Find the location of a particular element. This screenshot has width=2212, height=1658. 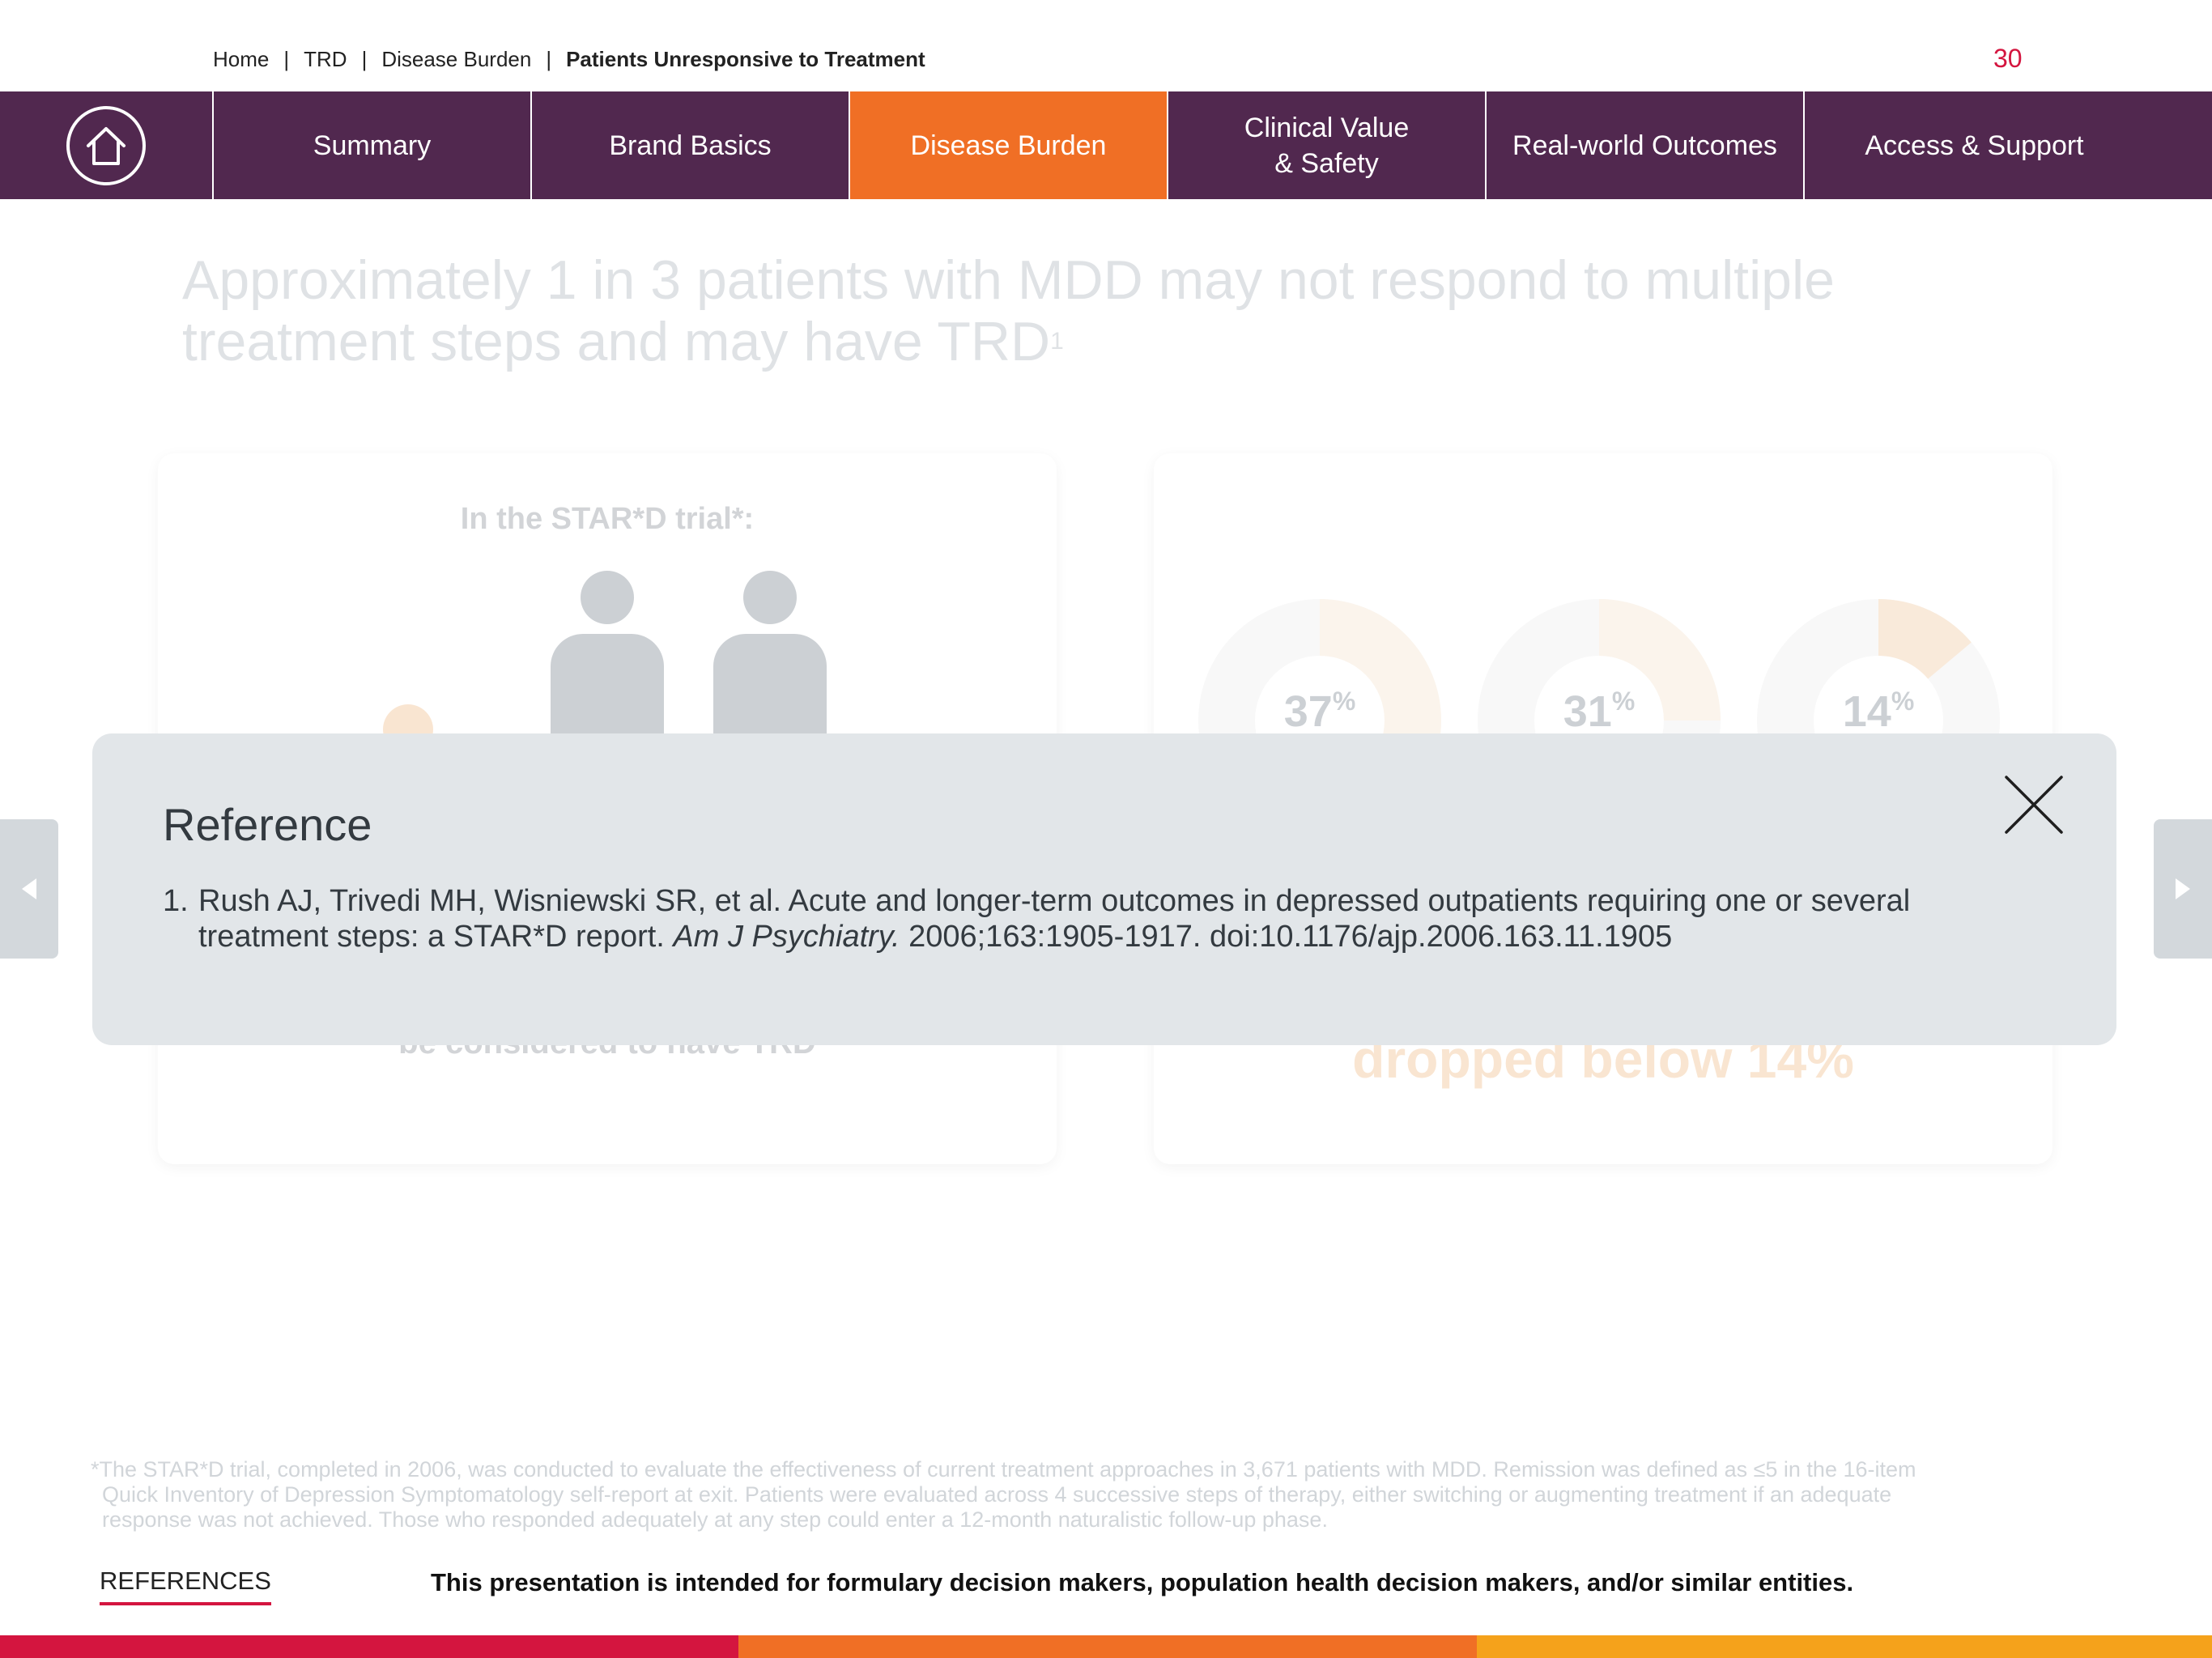

breadcrumb-home: Home is located at coordinates (241, 59).